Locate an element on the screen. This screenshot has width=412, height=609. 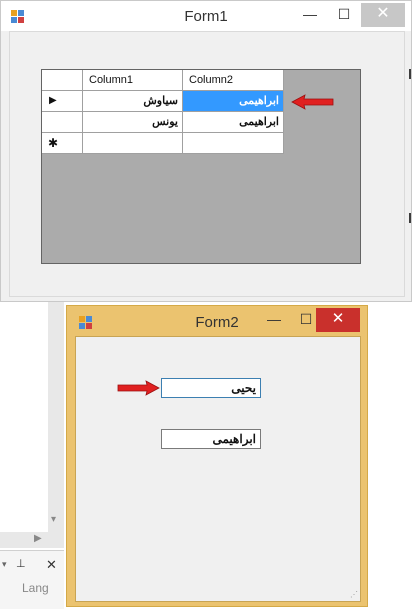
pin-icon: ⊥ is located at coordinates (21, 563).